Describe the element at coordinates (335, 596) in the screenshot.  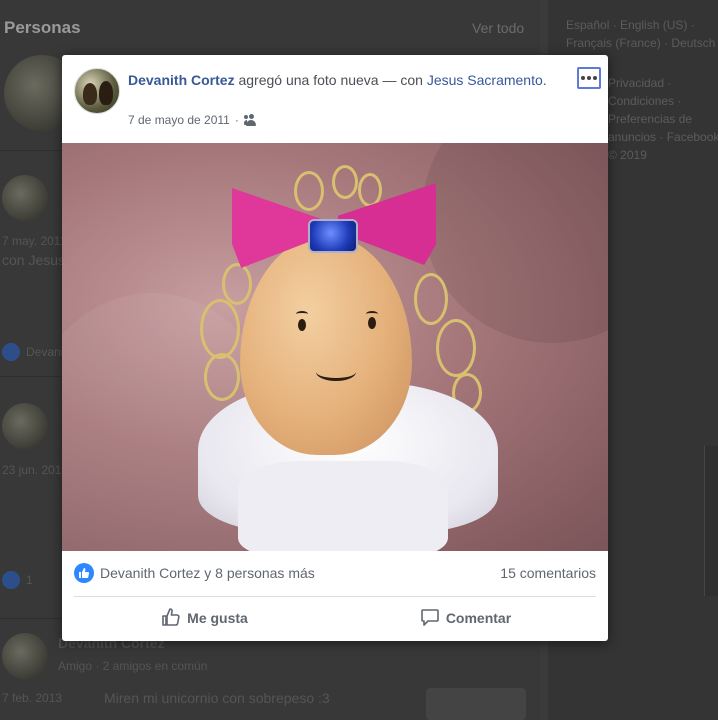
I see `divider` at that location.